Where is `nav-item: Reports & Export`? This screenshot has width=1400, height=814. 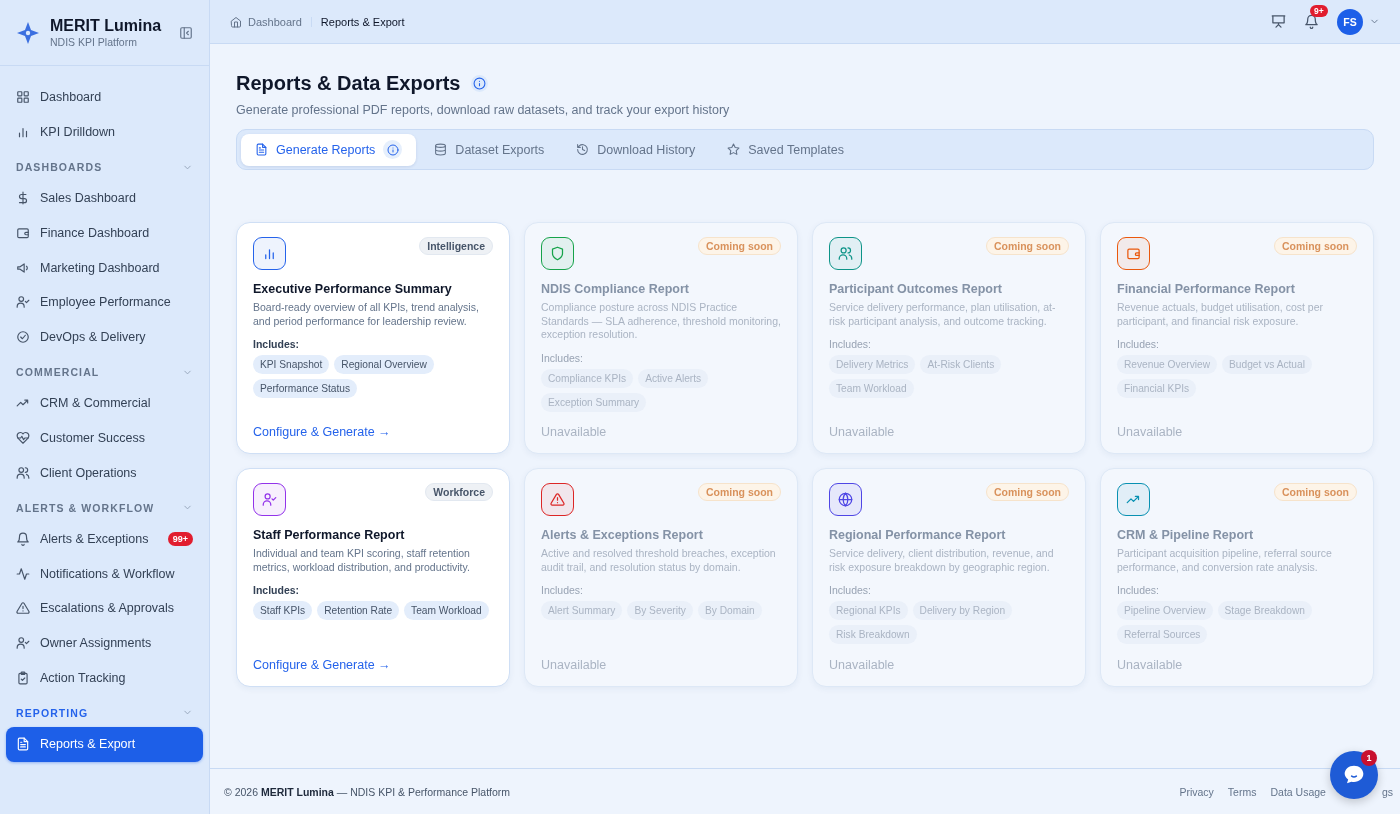
nav-item: Reports & Export is located at coordinates (104, 744).